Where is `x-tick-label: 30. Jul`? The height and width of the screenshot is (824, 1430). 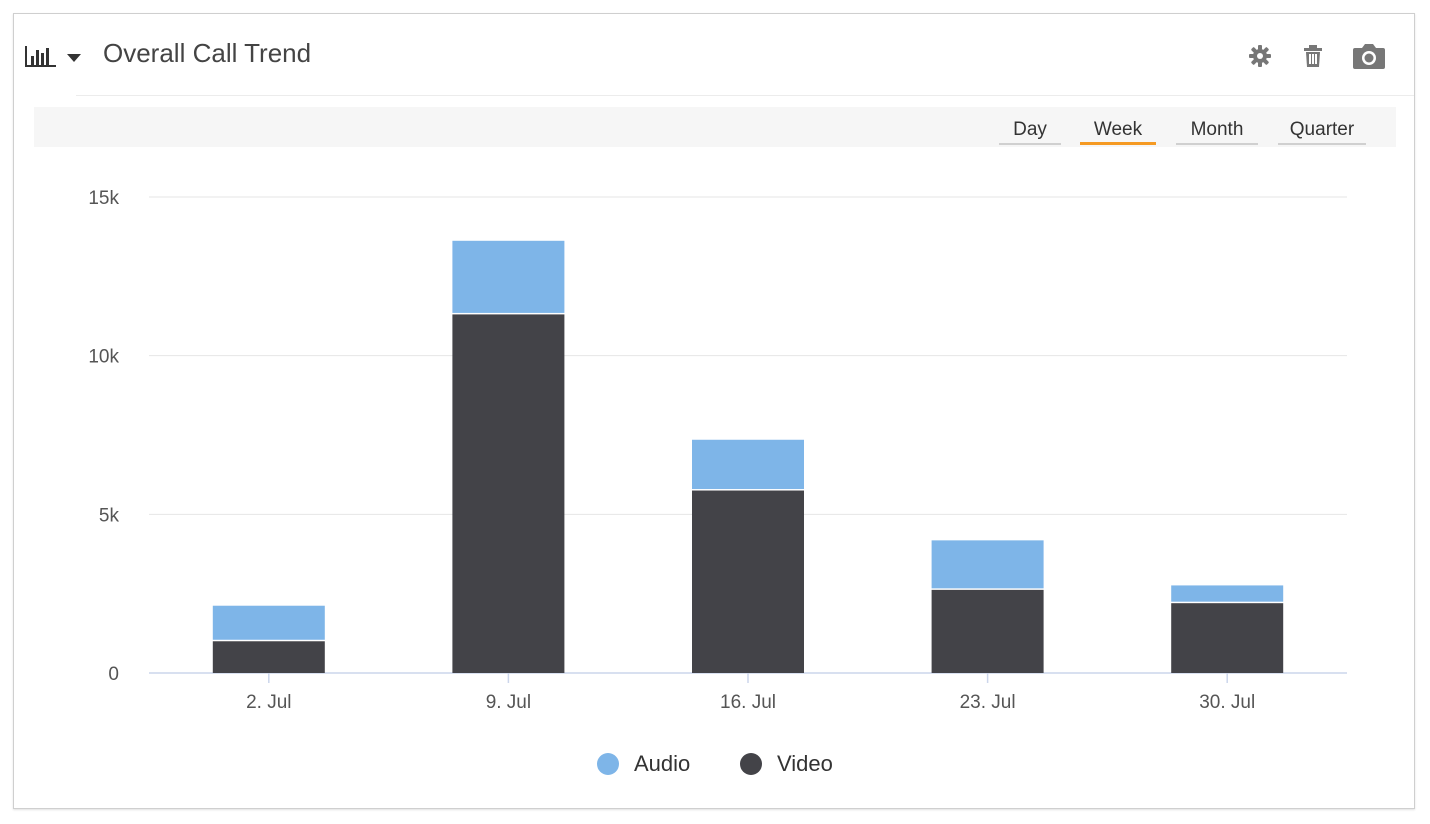 x-tick-label: 30. Jul is located at coordinates (1227, 702).